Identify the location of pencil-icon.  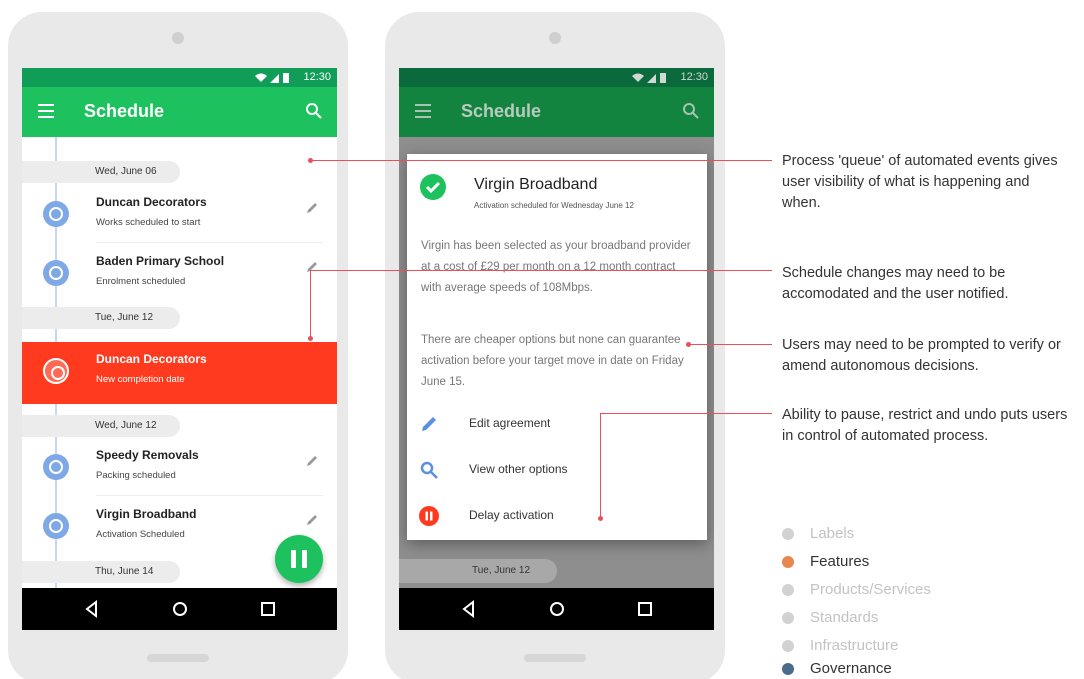
(429, 424).